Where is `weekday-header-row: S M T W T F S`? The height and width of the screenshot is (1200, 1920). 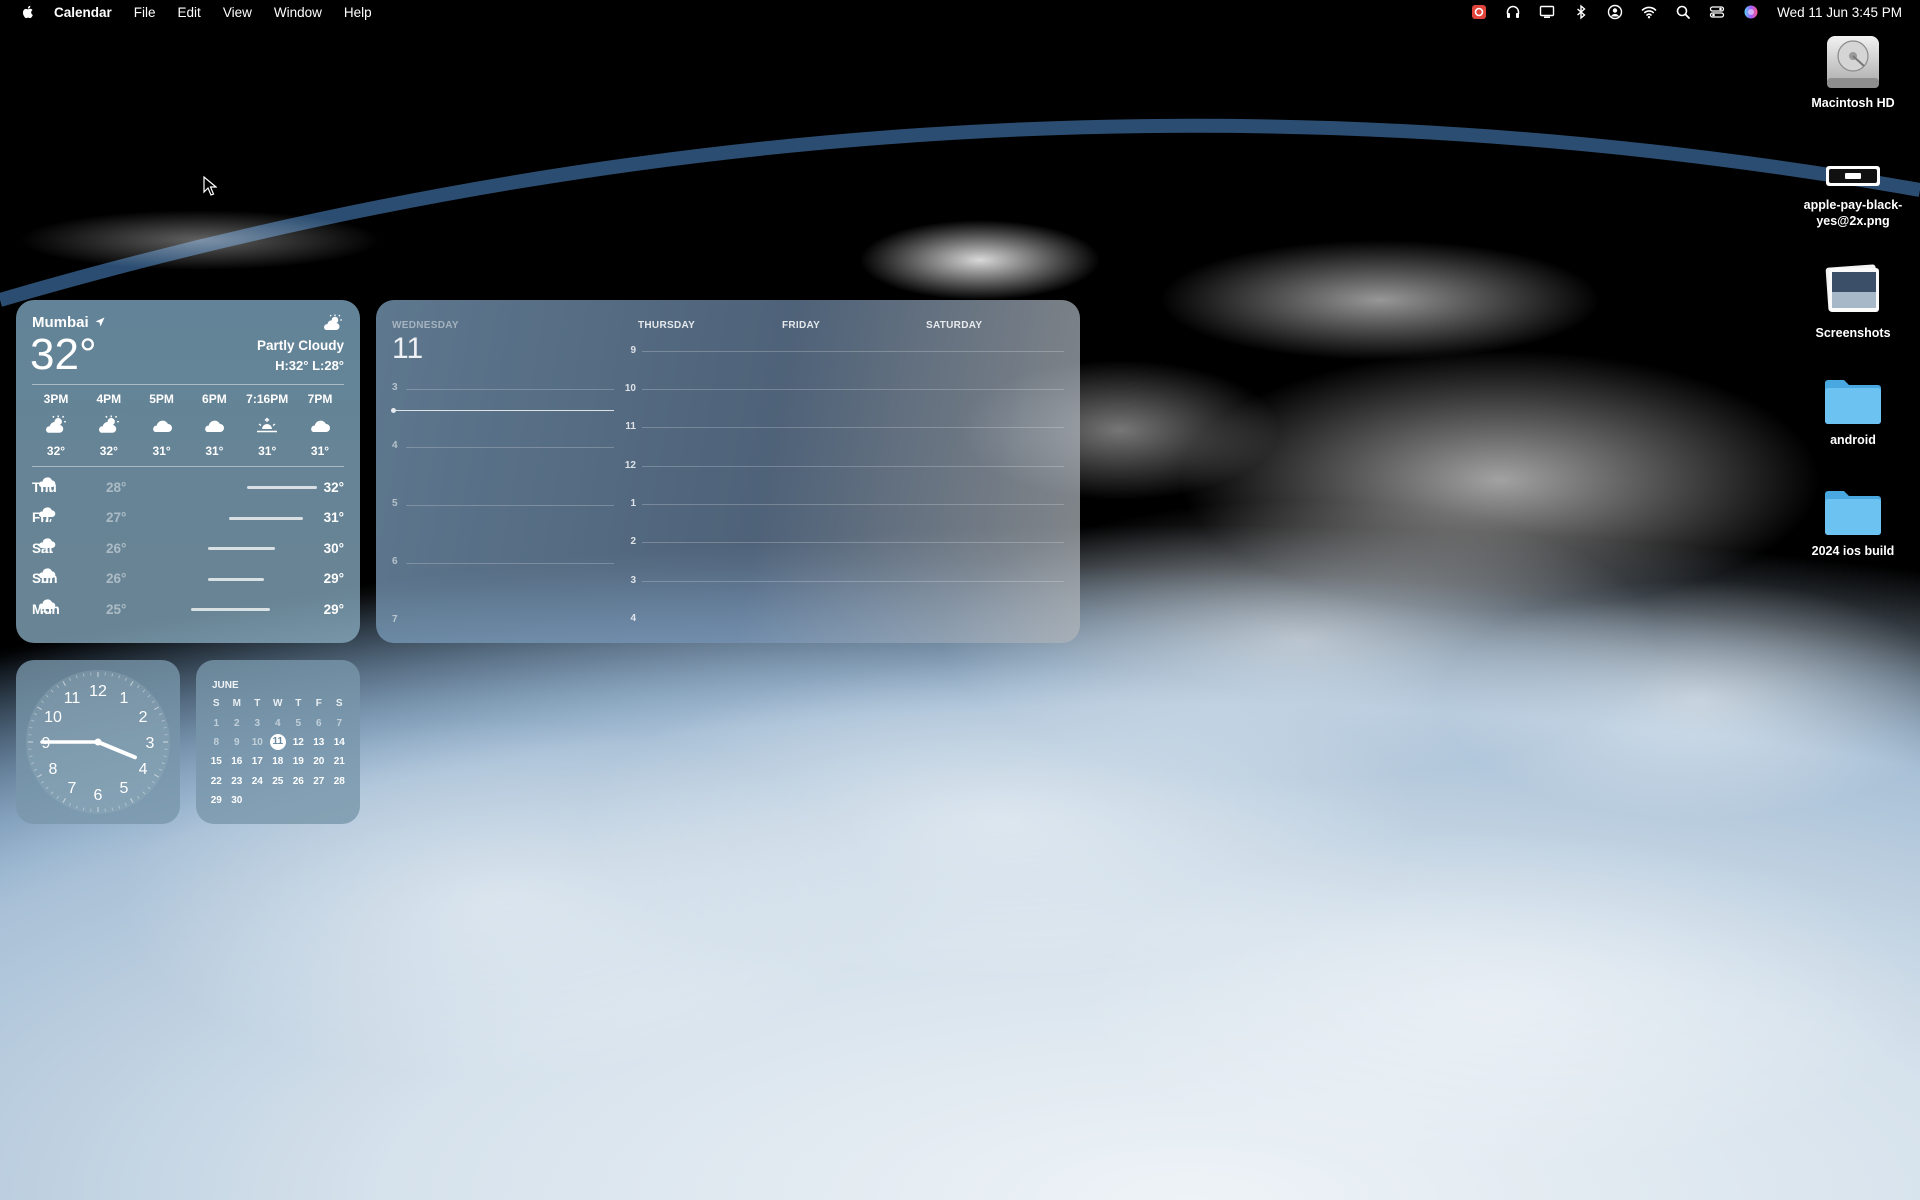 weekday-header-row: S M T W T F S is located at coordinates (278, 703).